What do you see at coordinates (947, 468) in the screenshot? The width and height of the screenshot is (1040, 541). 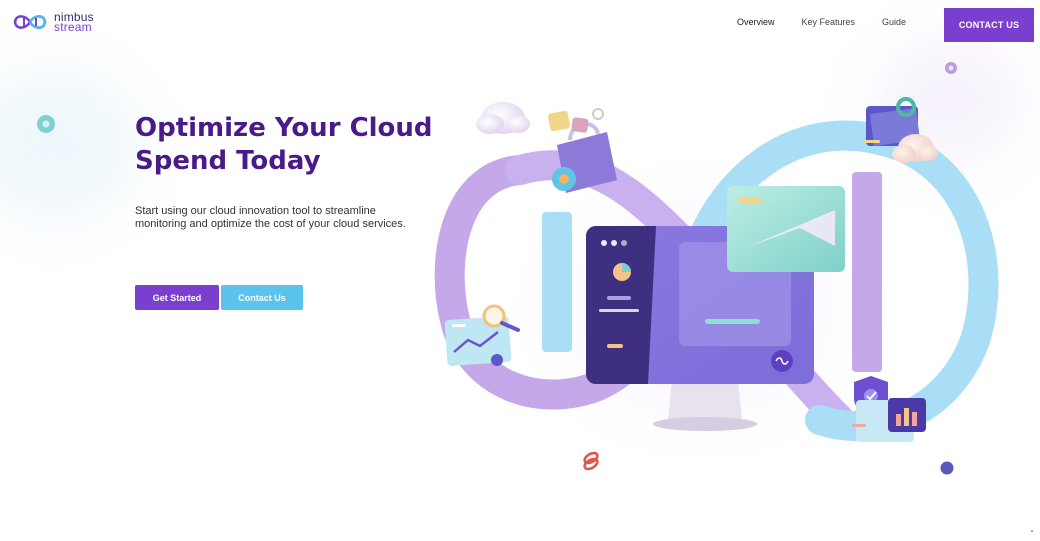 I see `decor-ball-bottom-right` at bounding box center [947, 468].